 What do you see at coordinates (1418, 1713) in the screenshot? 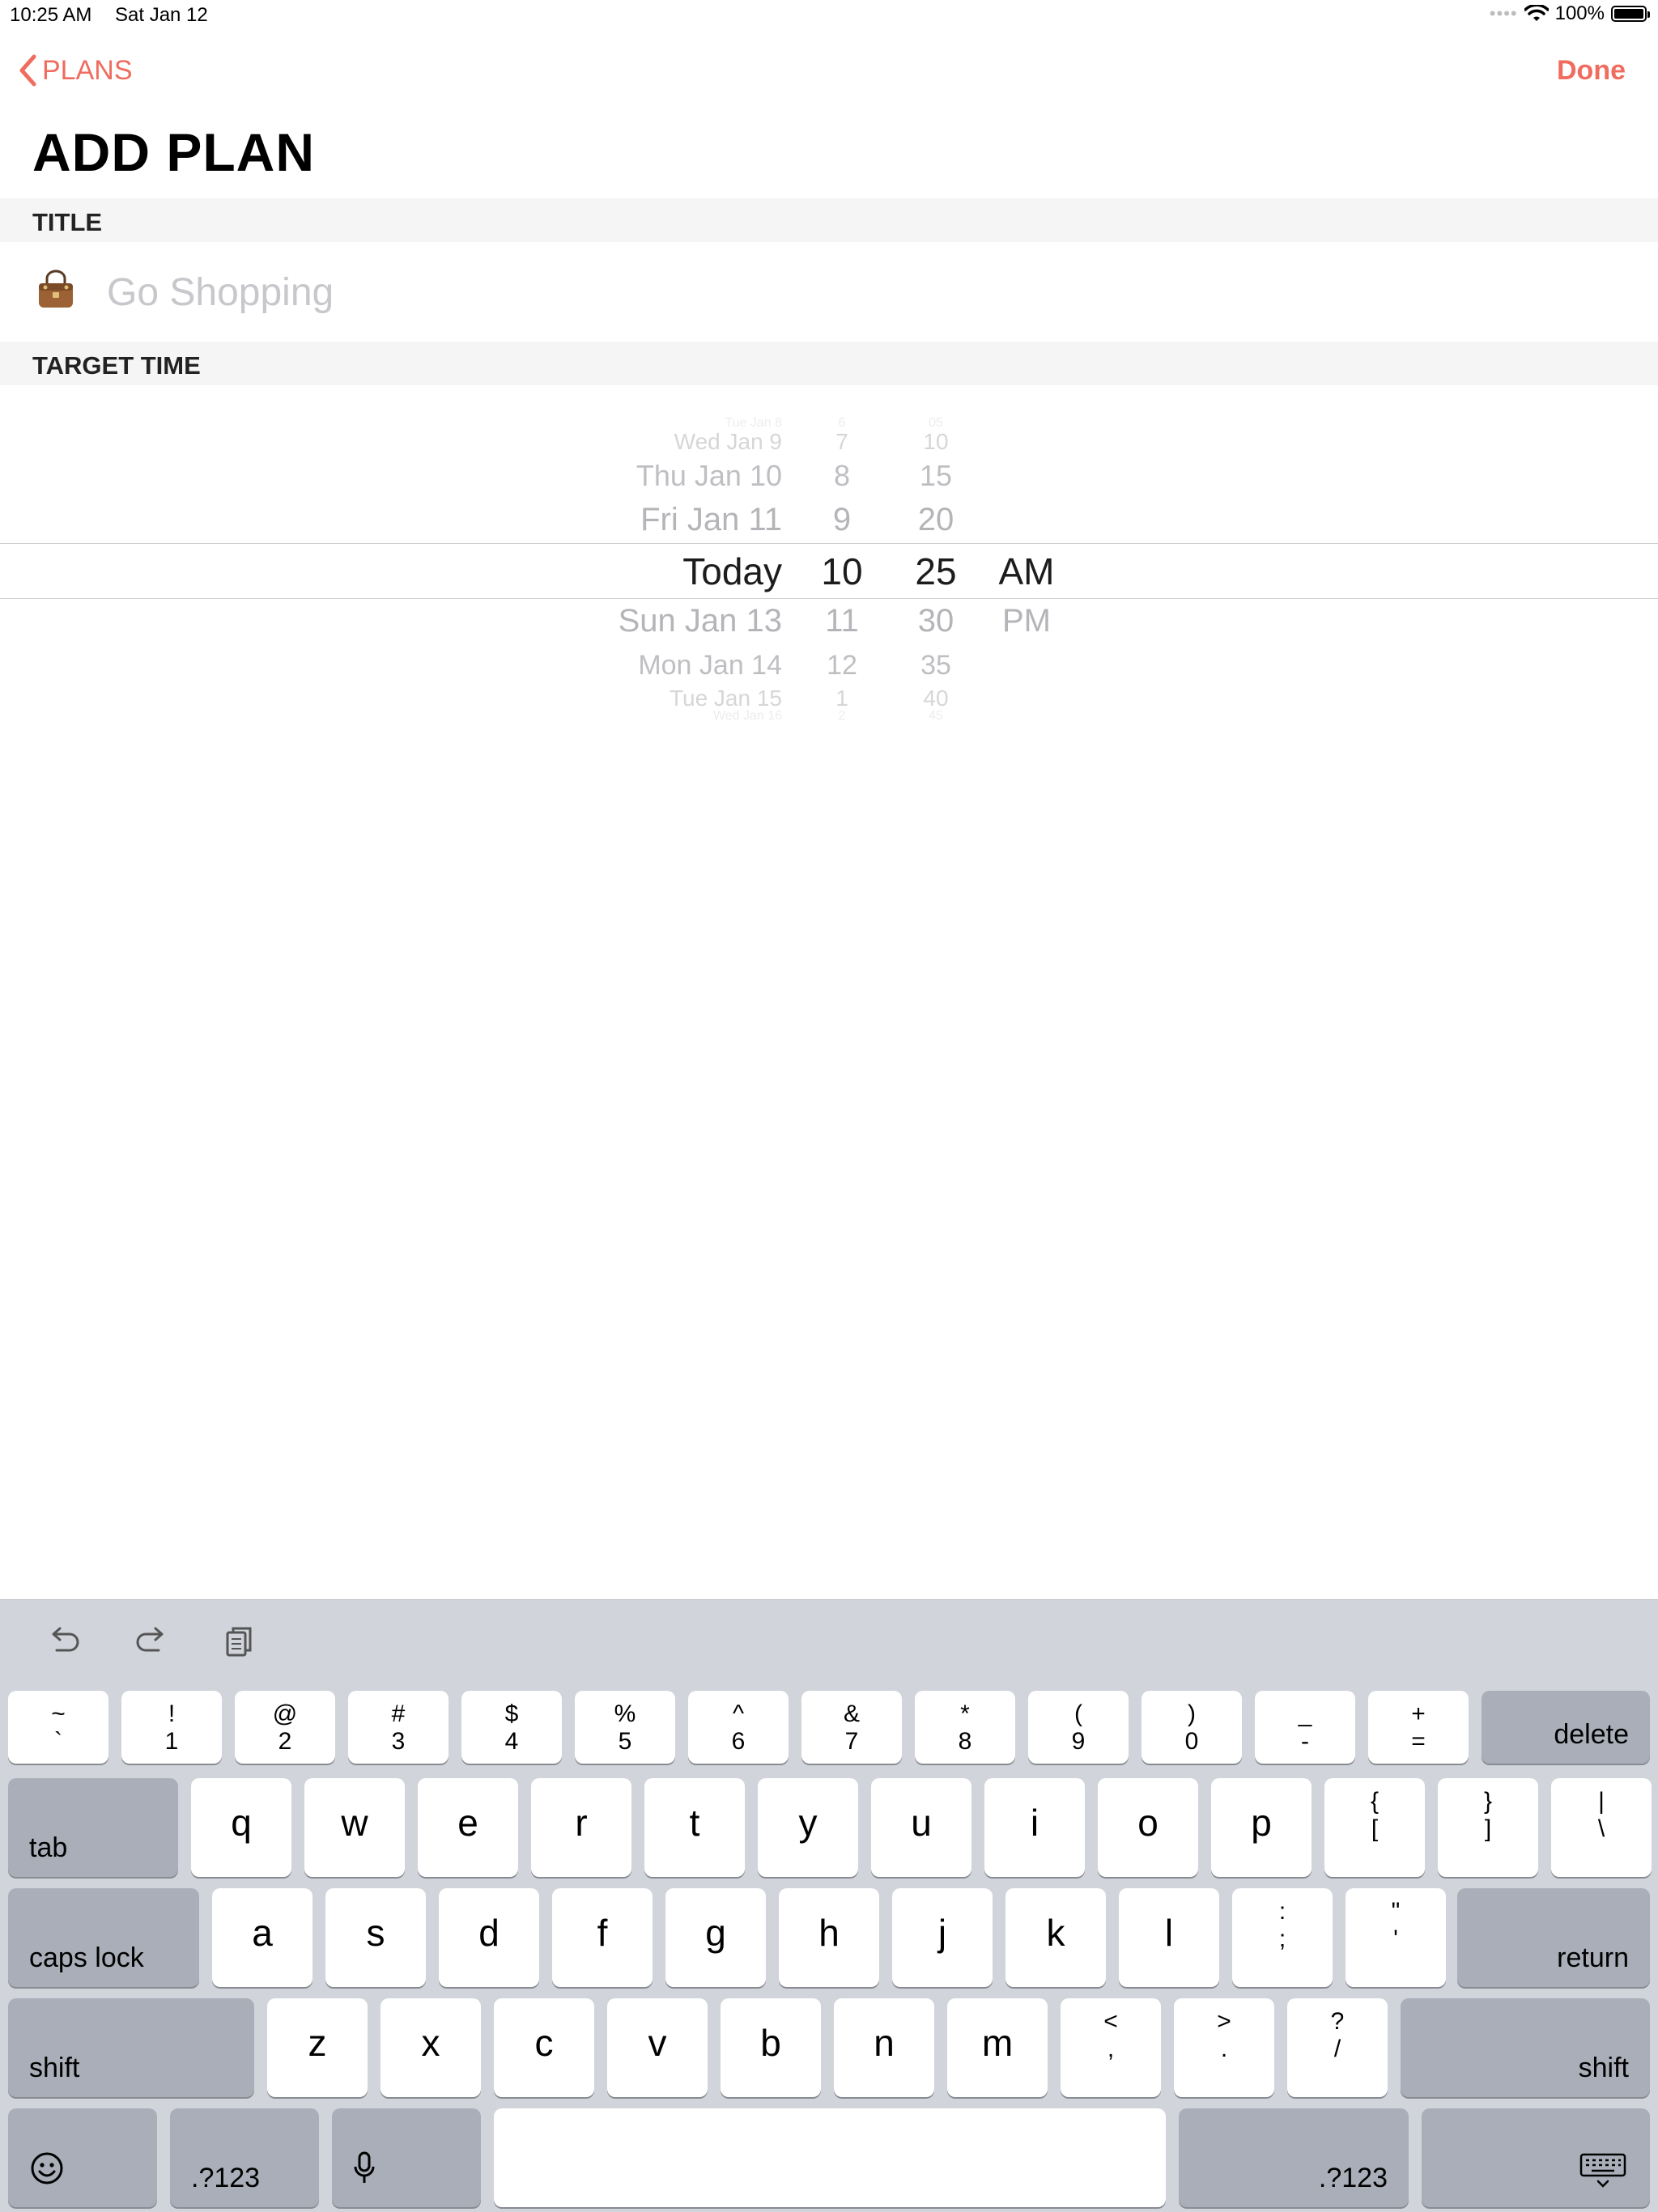
I see `key-shift-label: +` at bounding box center [1418, 1713].